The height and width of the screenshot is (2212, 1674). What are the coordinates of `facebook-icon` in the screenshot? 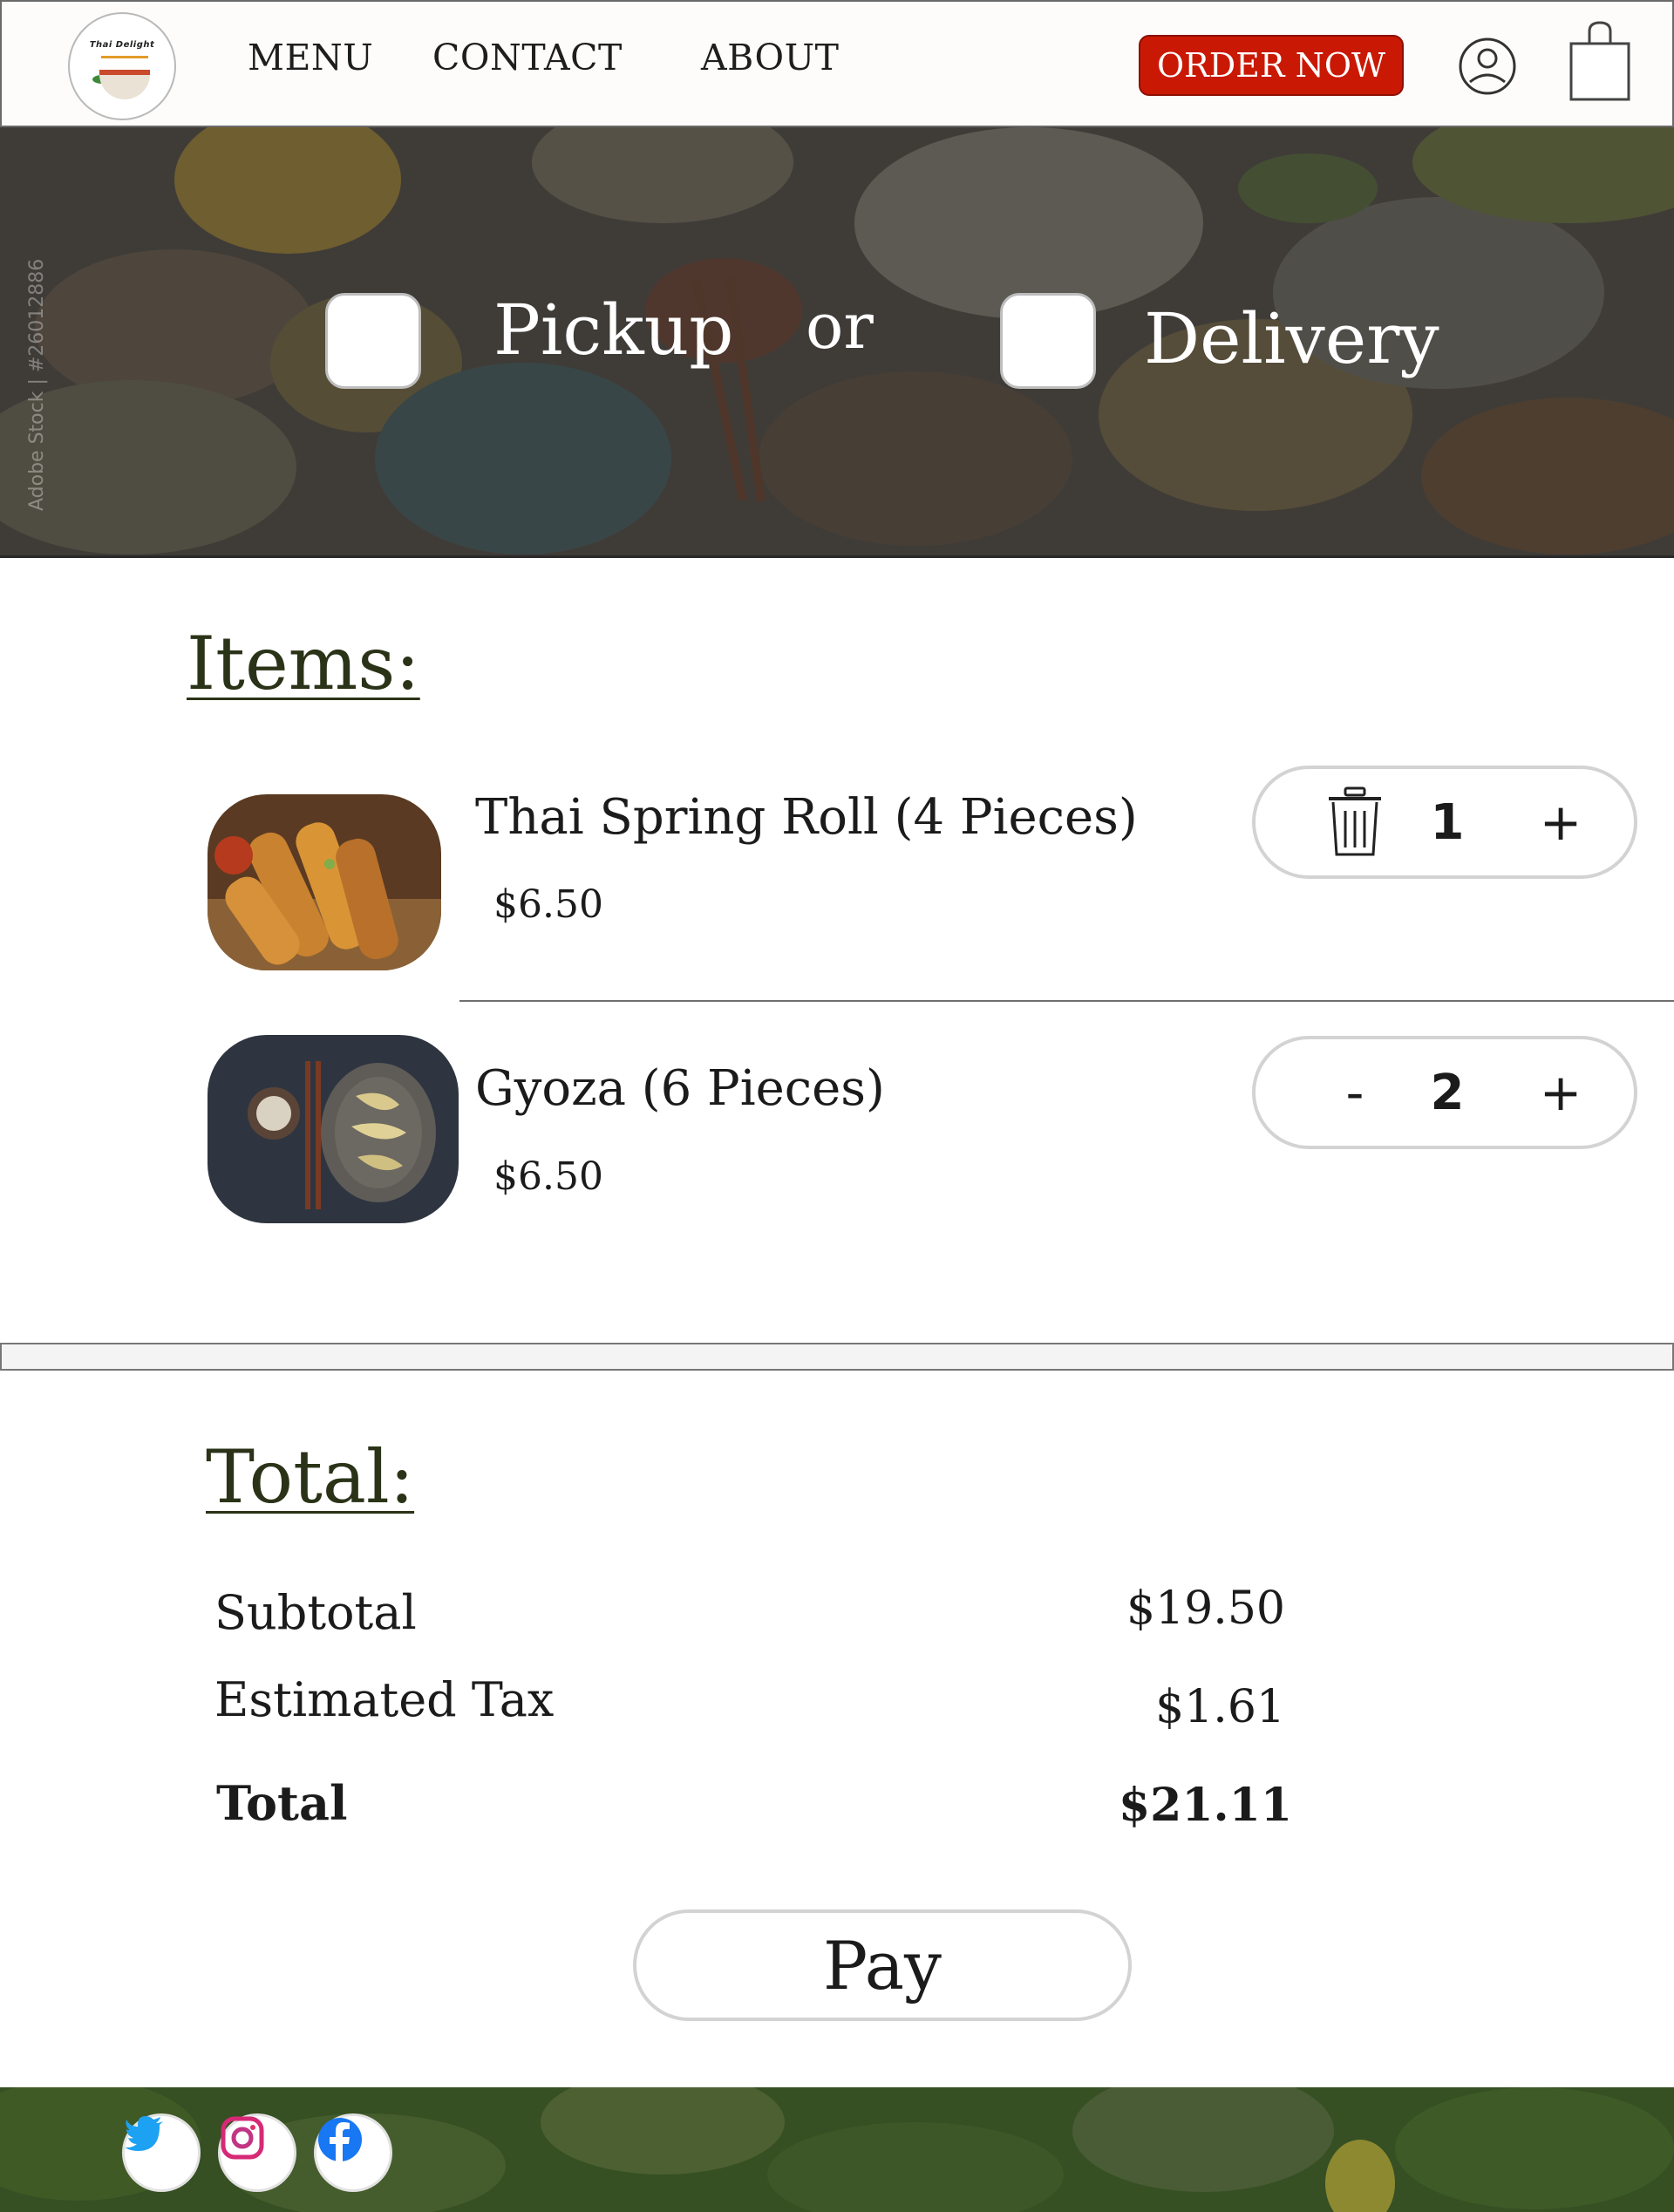 It's located at (353, 2152).